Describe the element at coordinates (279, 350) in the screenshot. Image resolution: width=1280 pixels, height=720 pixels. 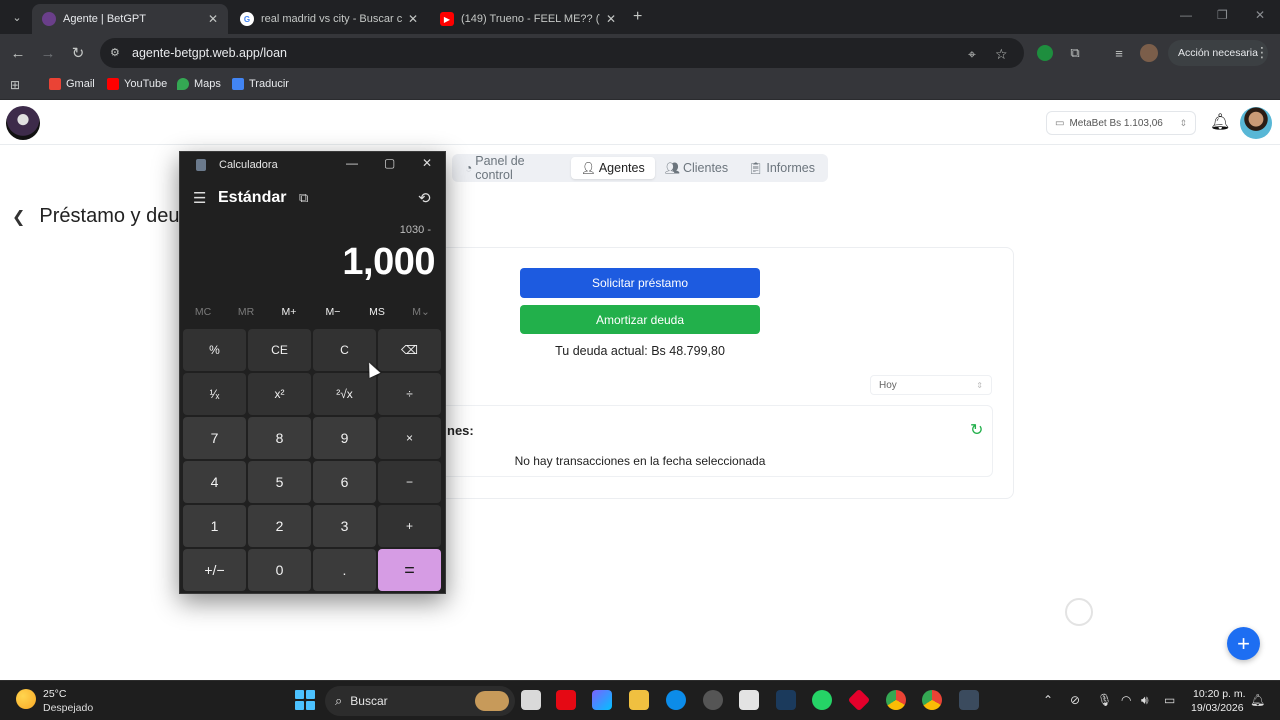
I see `clear-entry-key: CE` at that location.